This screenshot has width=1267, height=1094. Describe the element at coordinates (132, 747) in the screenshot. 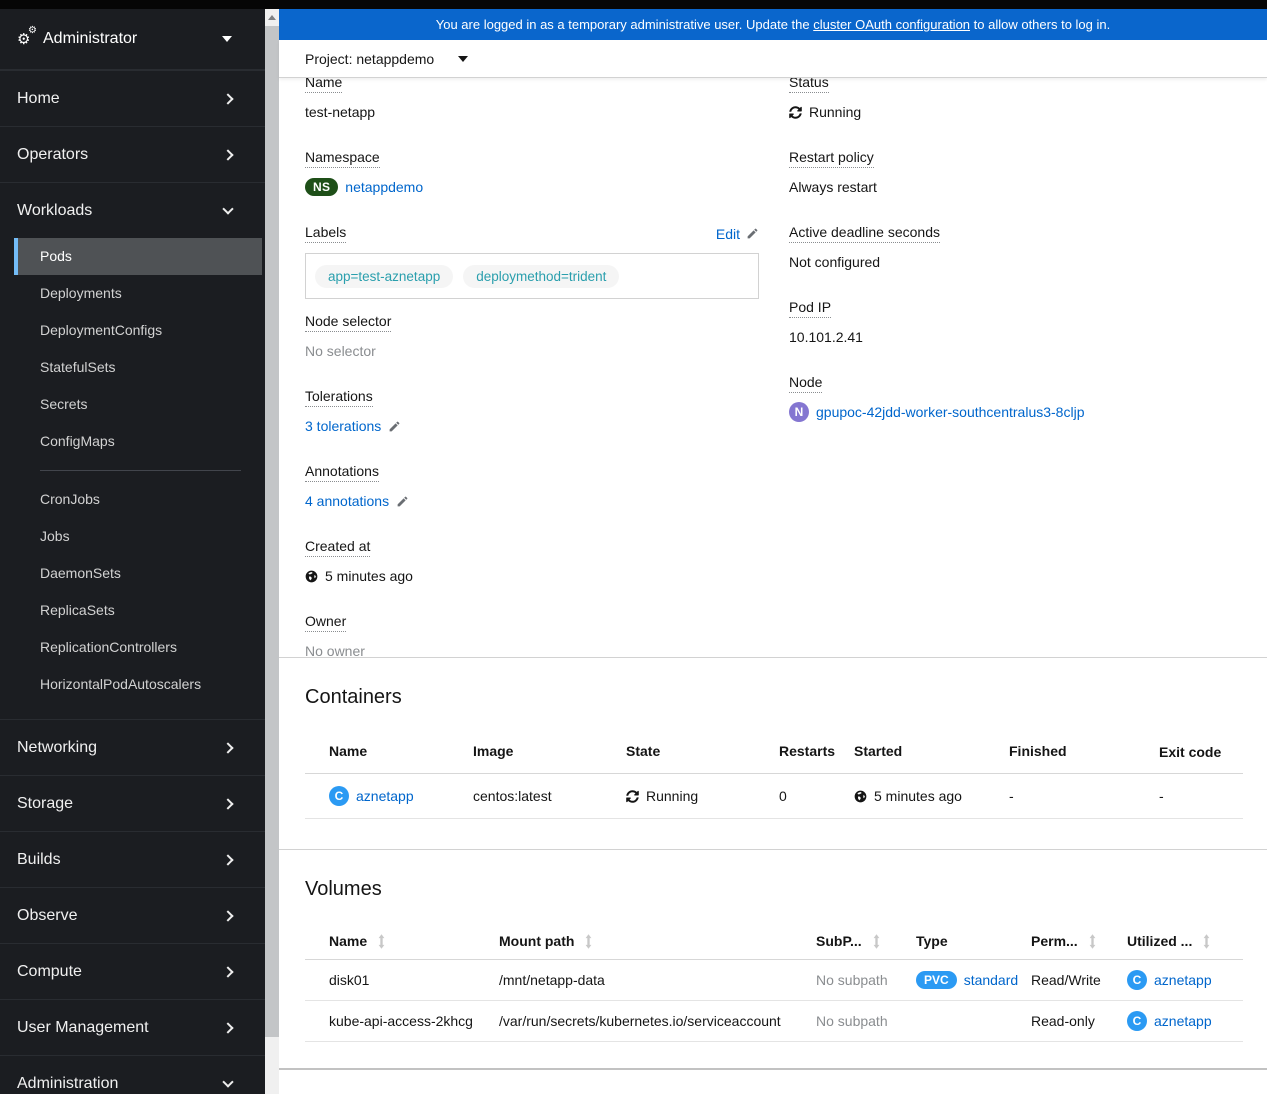

I see `sidebar-item-networking: Networking` at that location.